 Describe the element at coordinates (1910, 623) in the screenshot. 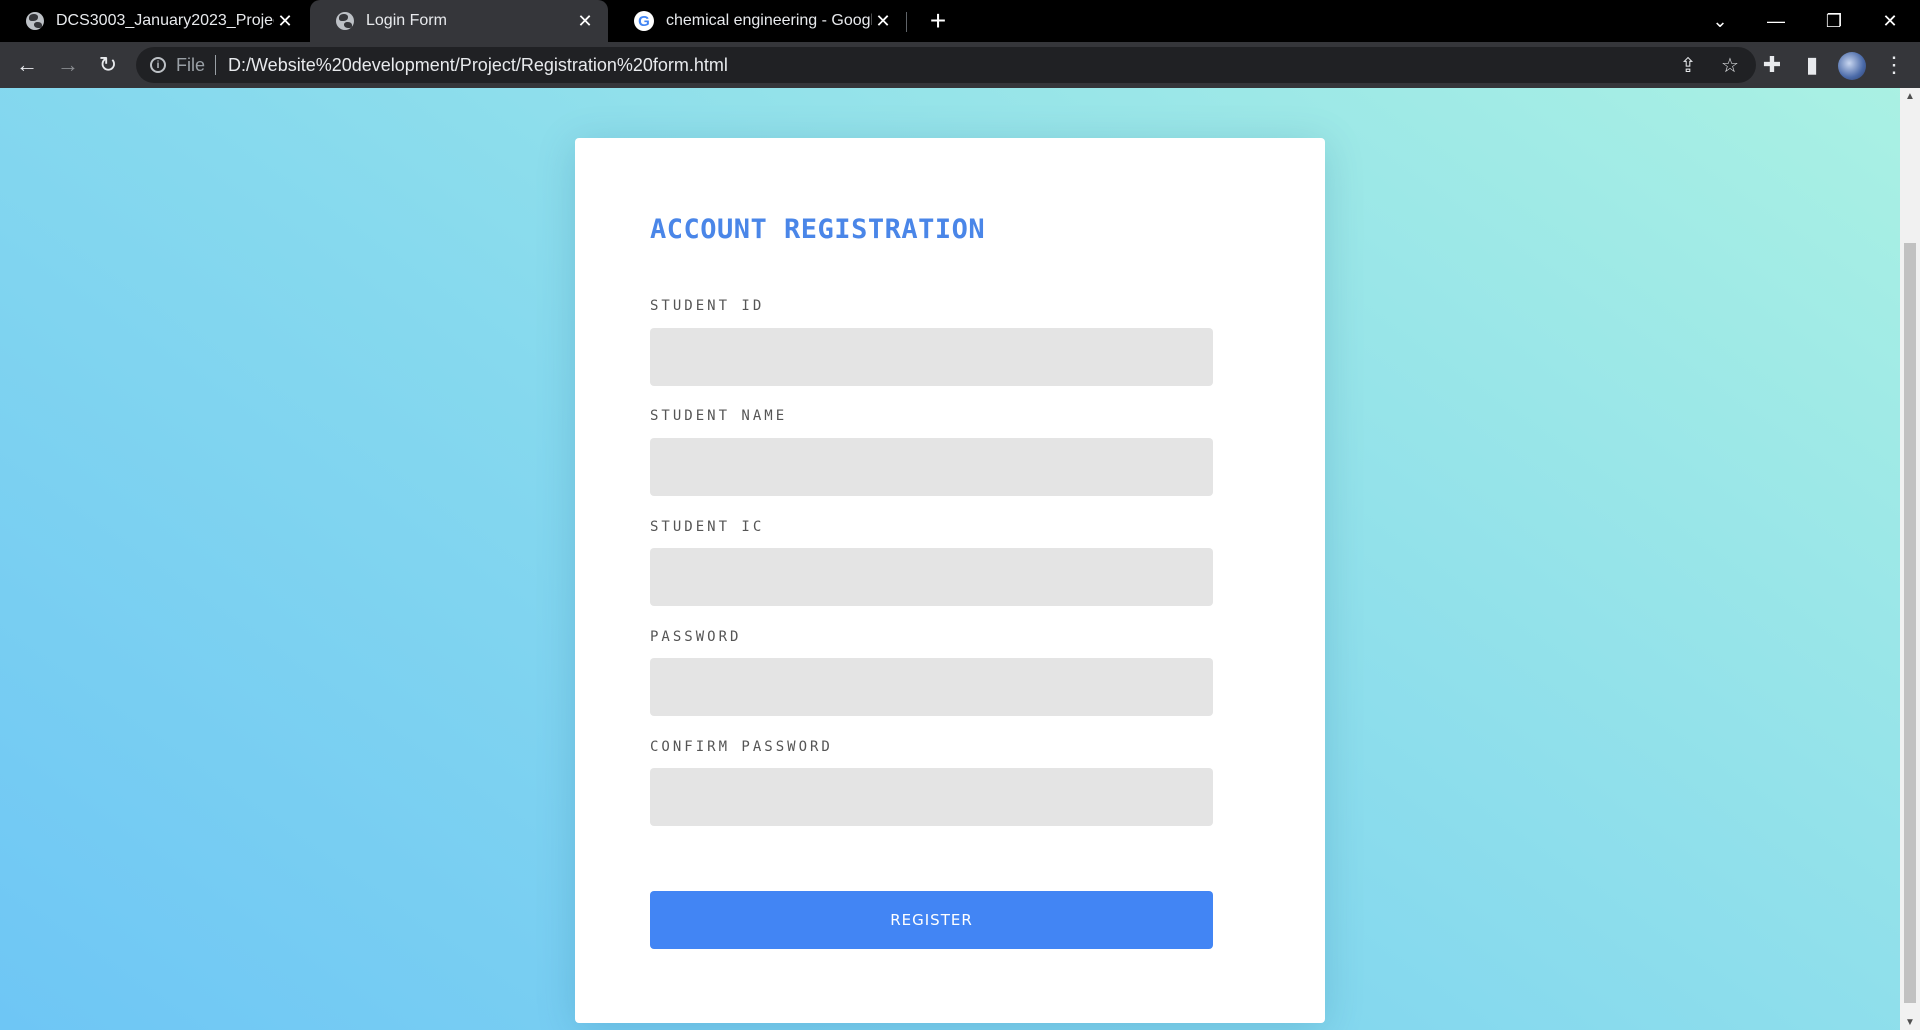

I see `scrollbar-thumb` at that location.